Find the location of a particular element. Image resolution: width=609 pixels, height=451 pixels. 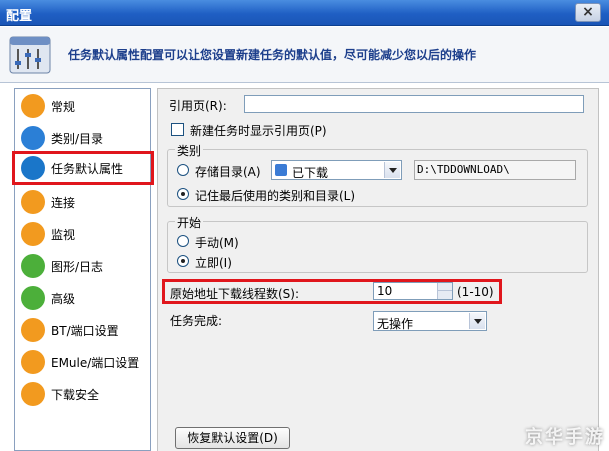

window-title: 配置 is located at coordinates (19, 16).